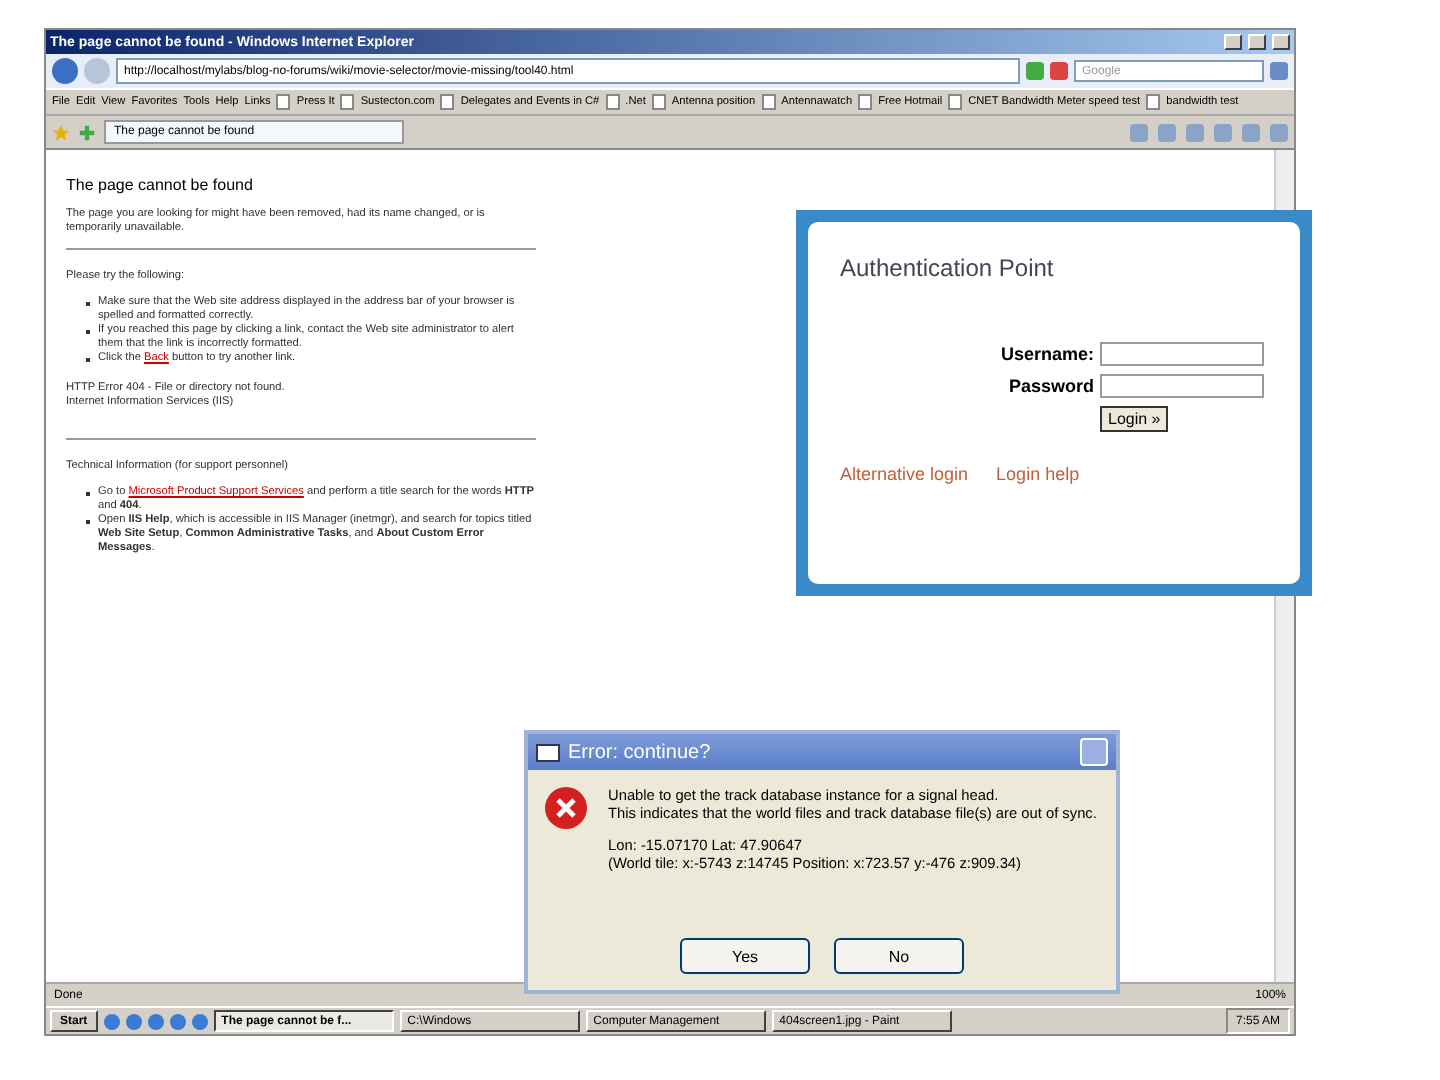  What do you see at coordinates (1182, 354) in the screenshot?
I see `username-field` at bounding box center [1182, 354].